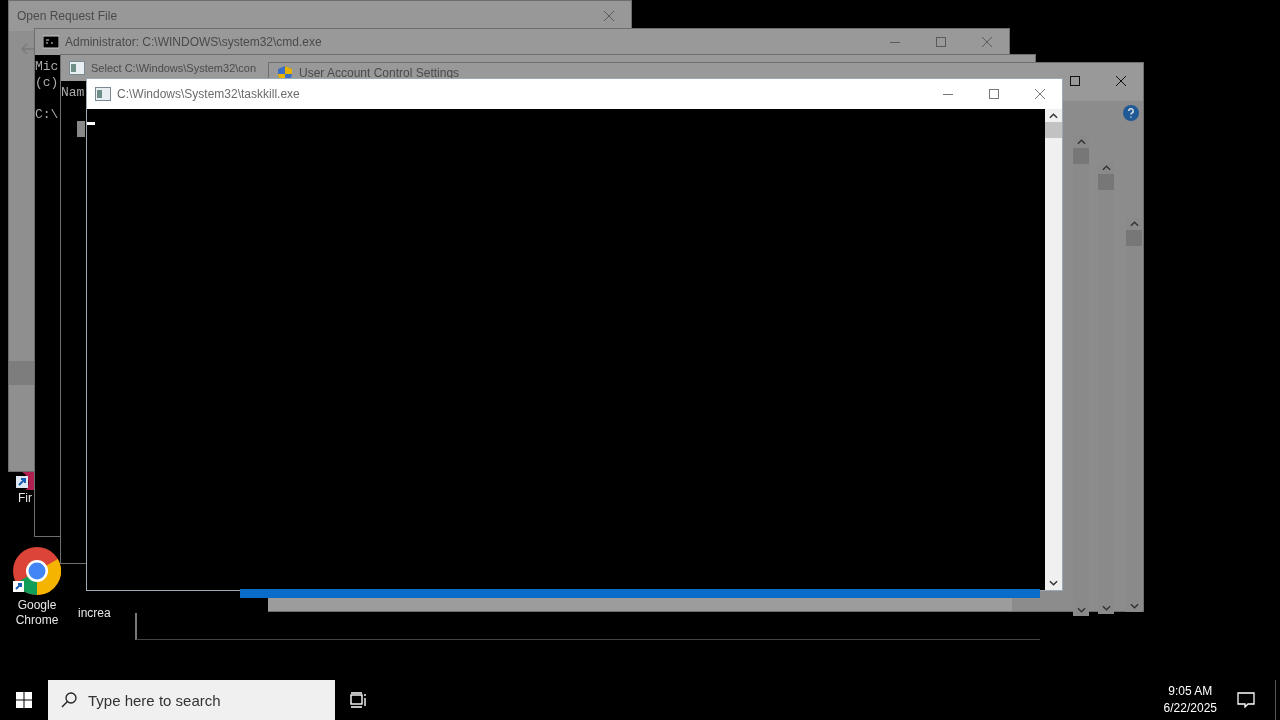 The height and width of the screenshot is (720, 1280). Describe the element at coordinates (1131, 113) in the screenshot. I see `help-icon` at that location.